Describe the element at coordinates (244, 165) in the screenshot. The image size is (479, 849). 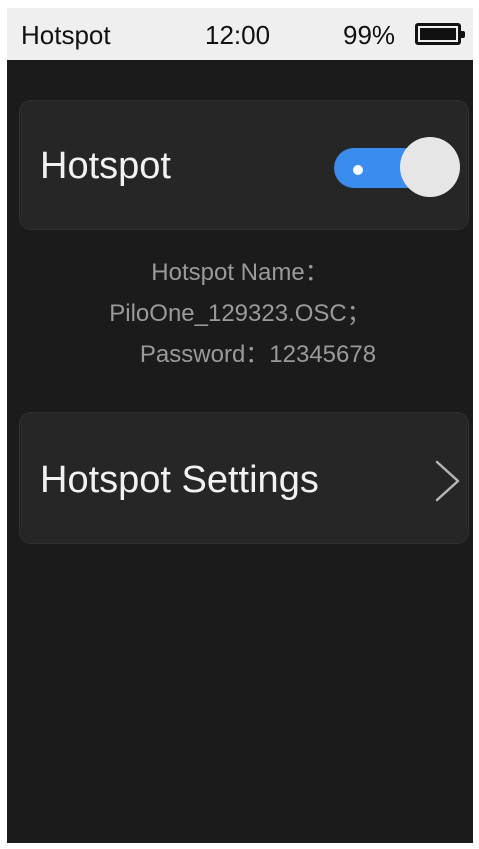
I see `hotspot-toggle-row: Hotspot` at that location.